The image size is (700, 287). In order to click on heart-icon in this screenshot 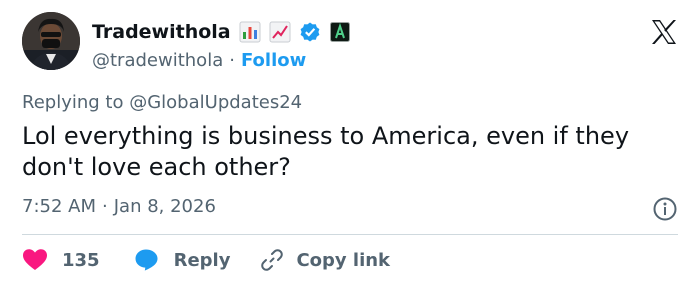, I will do `click(35, 259)`.